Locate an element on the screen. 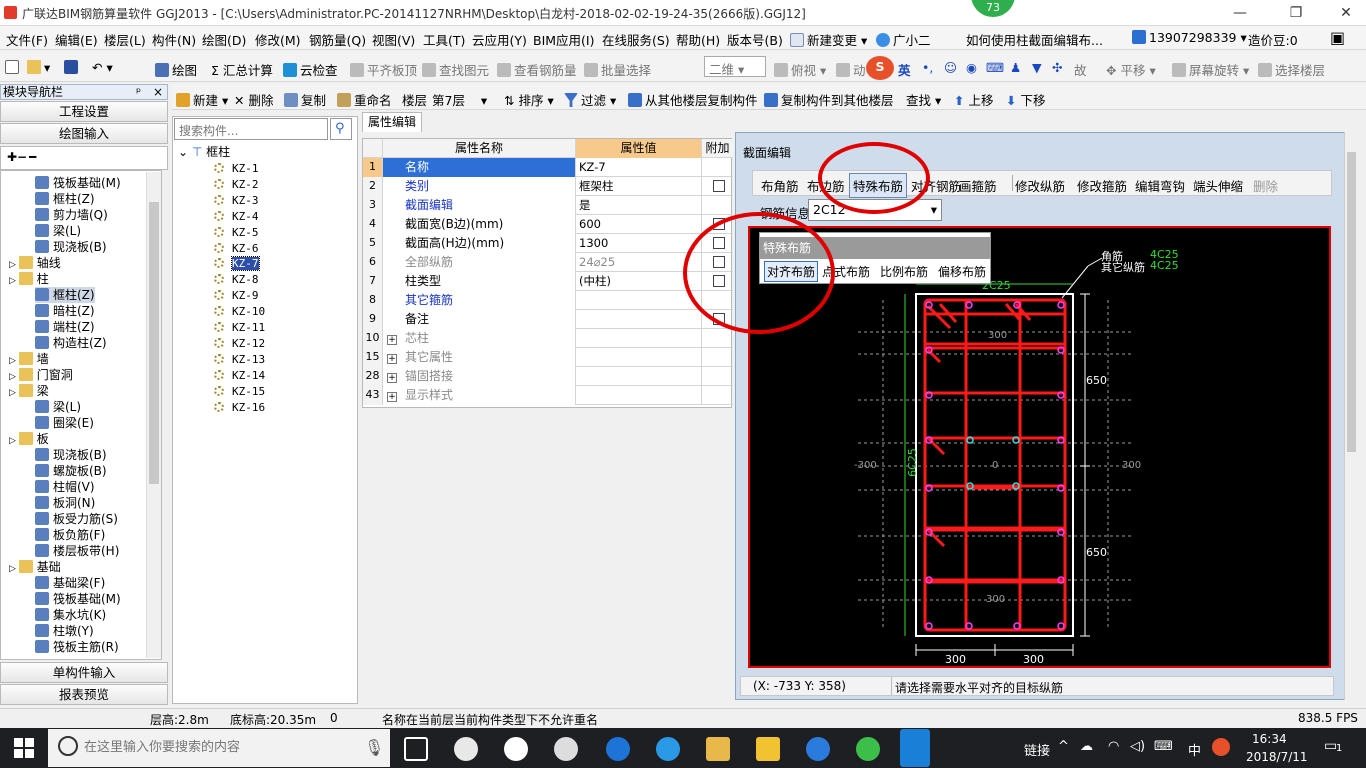 Image resolution: width=1366 pixels, height=768 pixels. property-value: 600 is located at coordinates (639, 224).